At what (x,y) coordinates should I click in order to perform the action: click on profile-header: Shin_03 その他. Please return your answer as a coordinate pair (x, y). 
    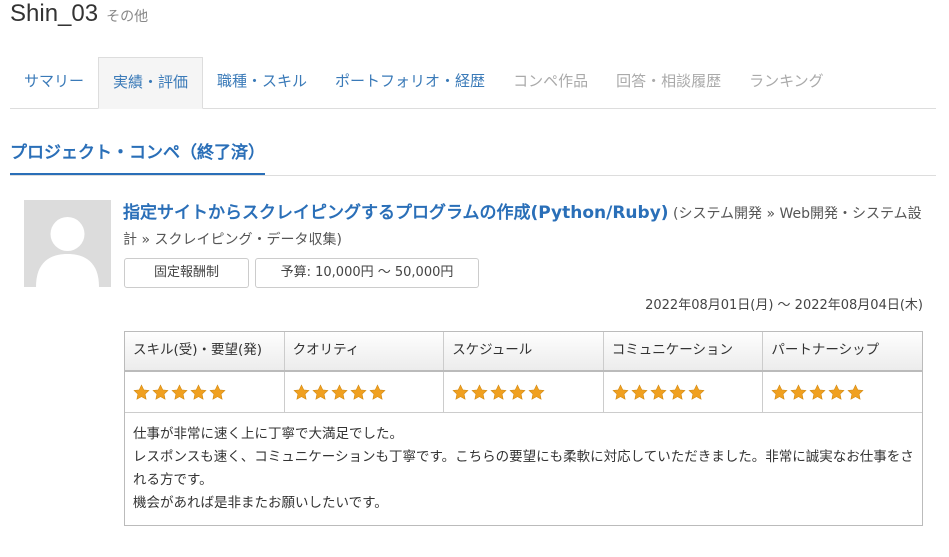
    Looking at the image, I should click on (79, 15).